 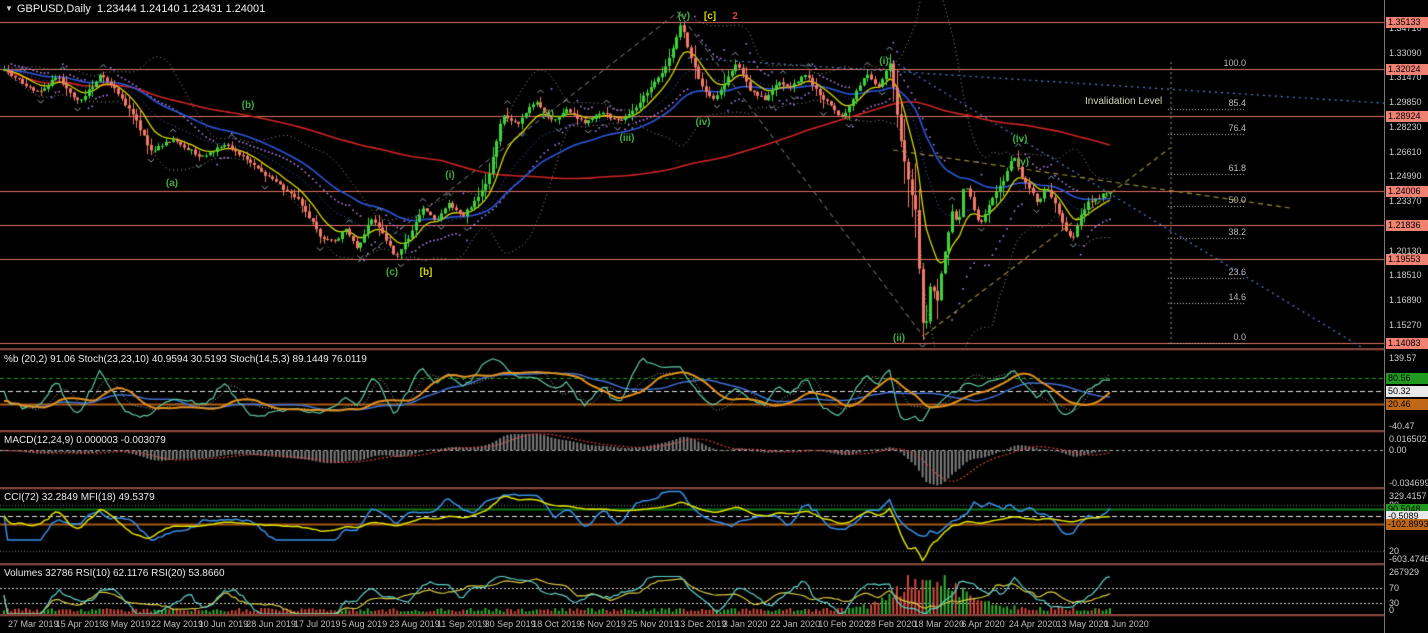 What do you see at coordinates (1405, 126) in the screenshot?
I see `price-axis-tick: 1.28230` at bounding box center [1405, 126].